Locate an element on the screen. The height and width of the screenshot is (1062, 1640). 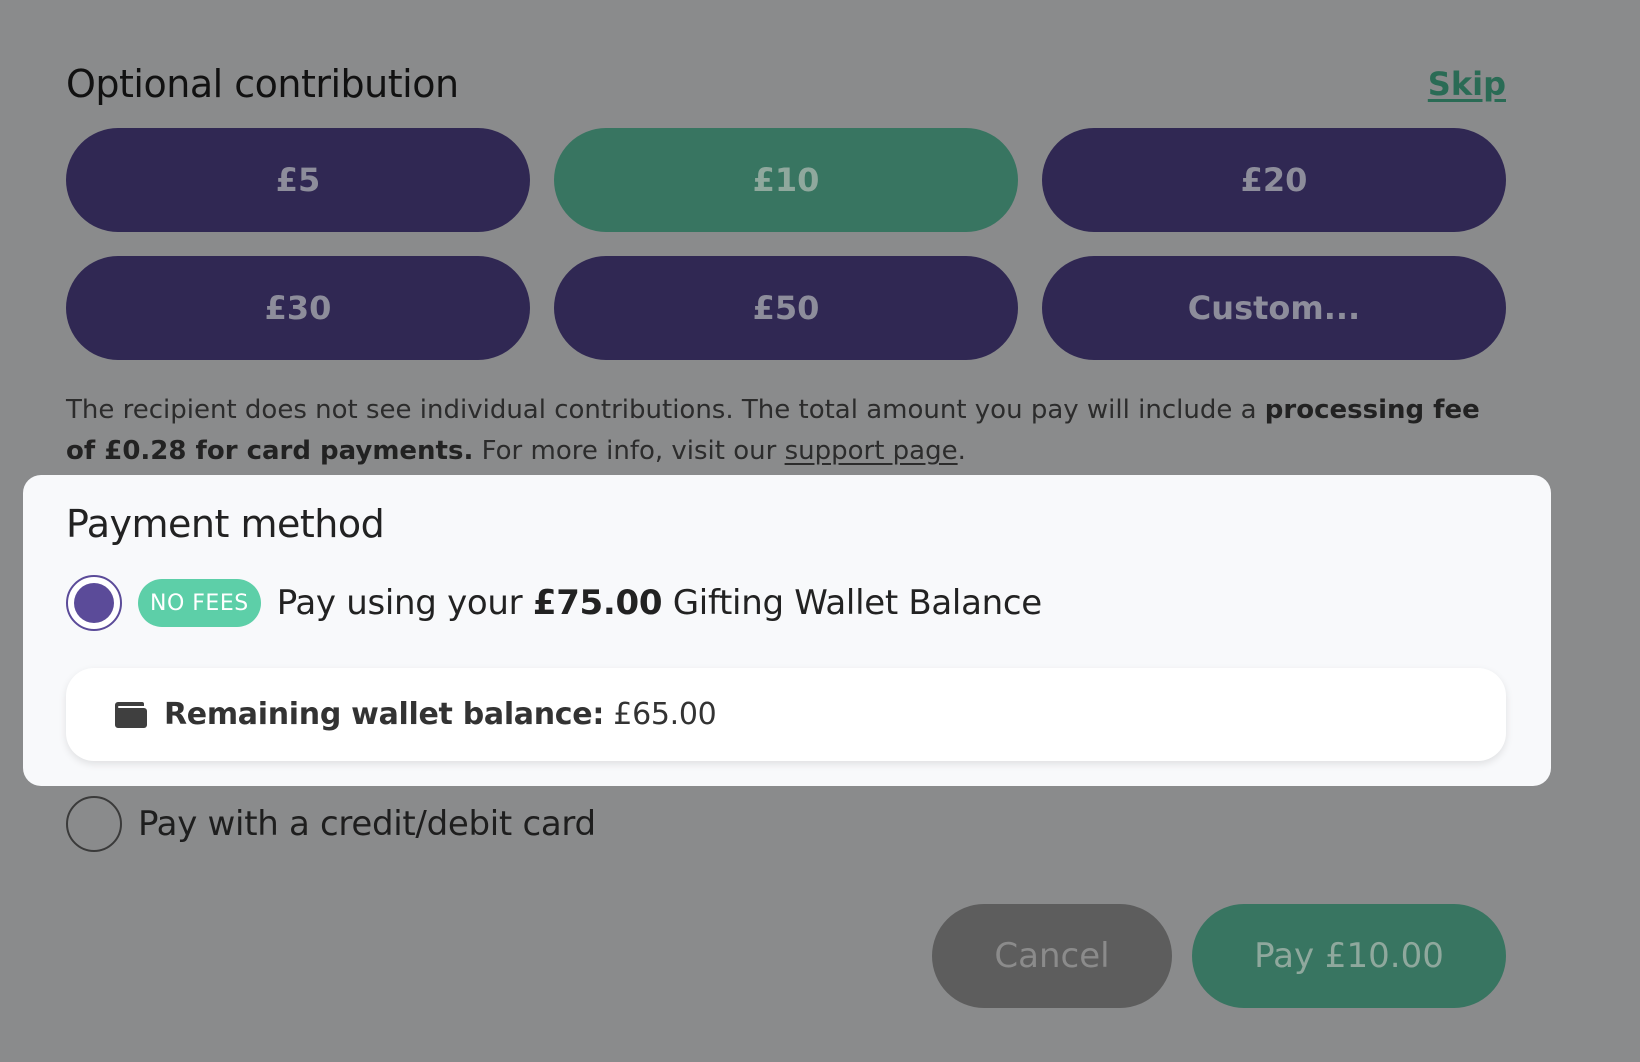
radio-selected-dot is located at coordinates (94, 603).